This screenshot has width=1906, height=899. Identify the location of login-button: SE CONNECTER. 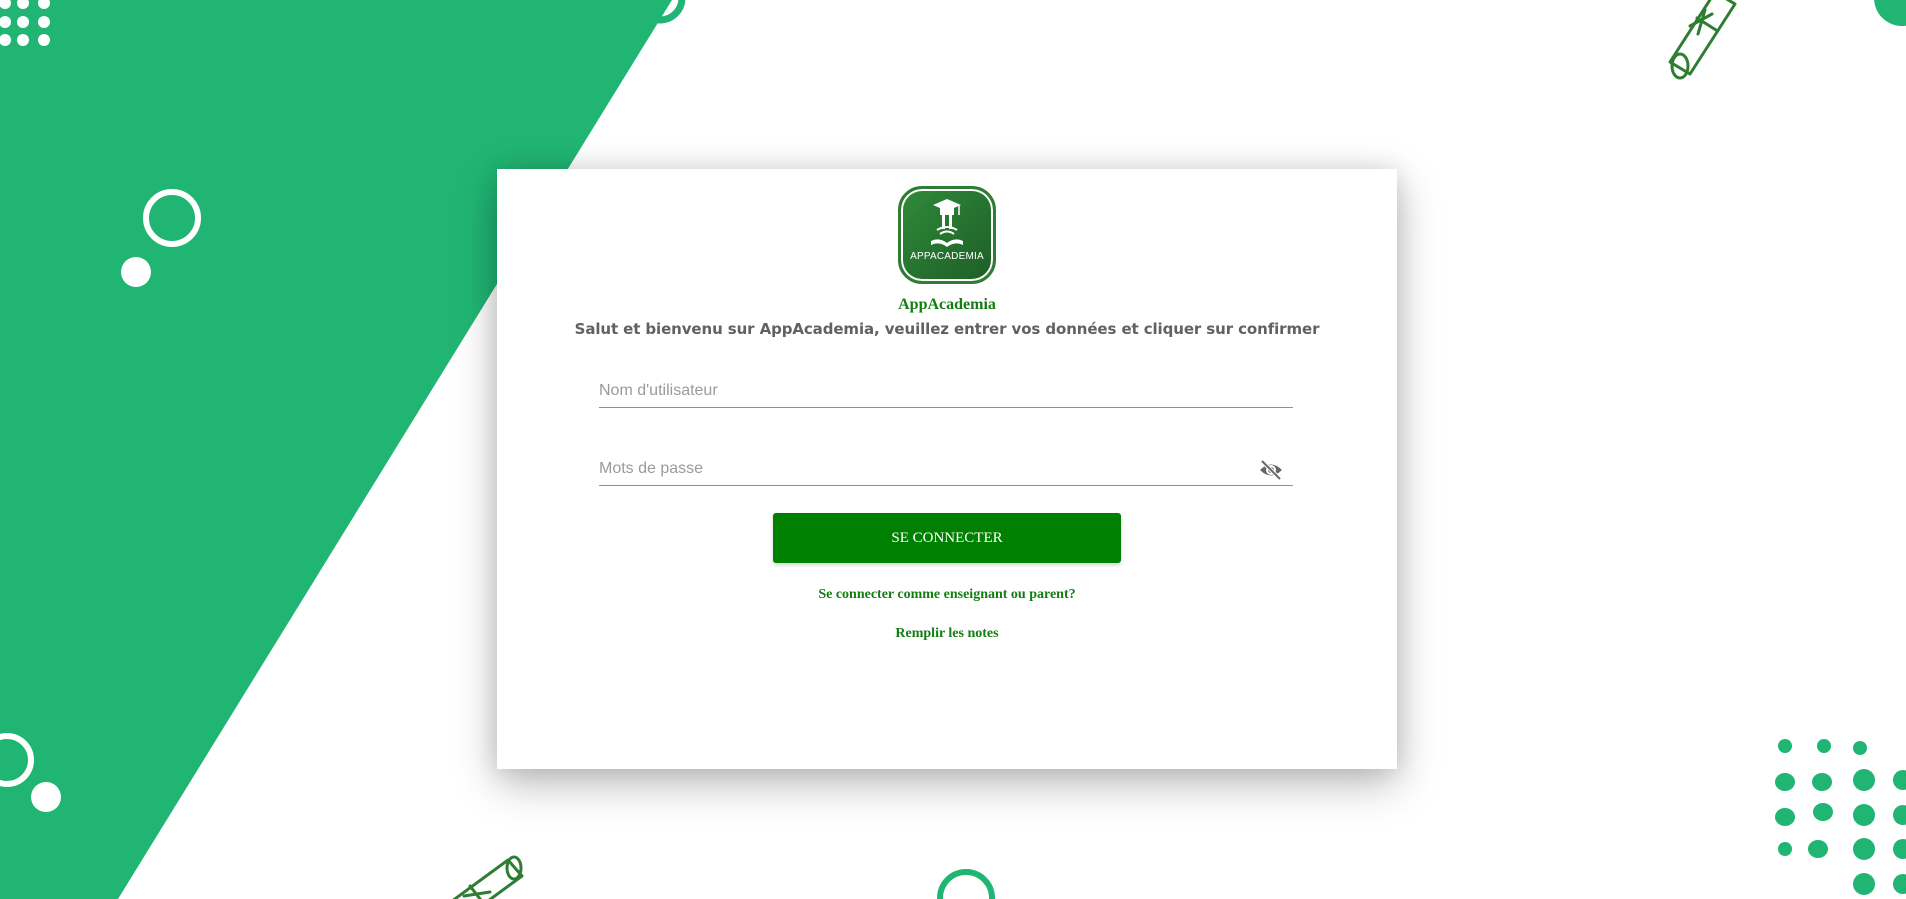
(947, 538).